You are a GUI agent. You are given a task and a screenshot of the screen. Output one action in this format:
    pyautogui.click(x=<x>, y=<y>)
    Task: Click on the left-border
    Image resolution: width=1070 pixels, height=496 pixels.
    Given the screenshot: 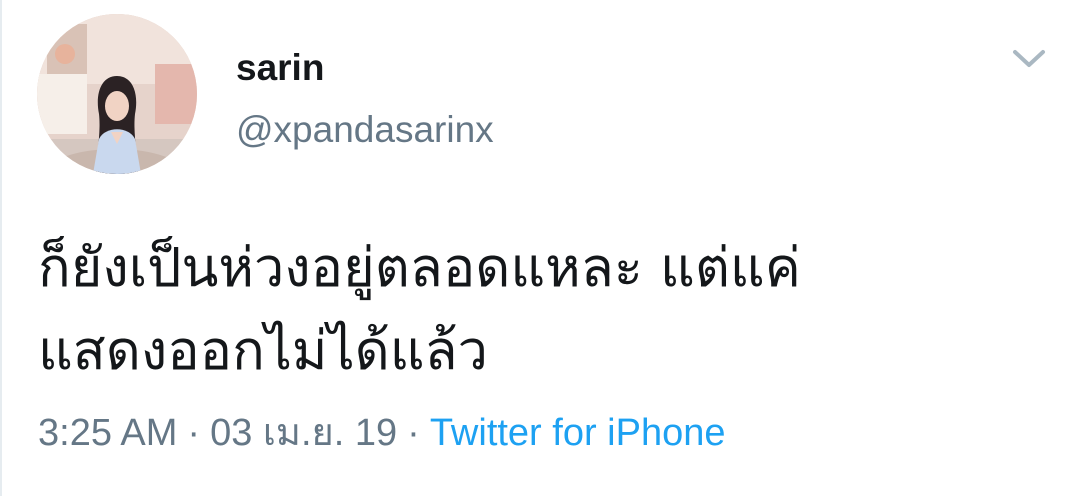 What is the action you would take?
    pyautogui.click(x=1, y=248)
    